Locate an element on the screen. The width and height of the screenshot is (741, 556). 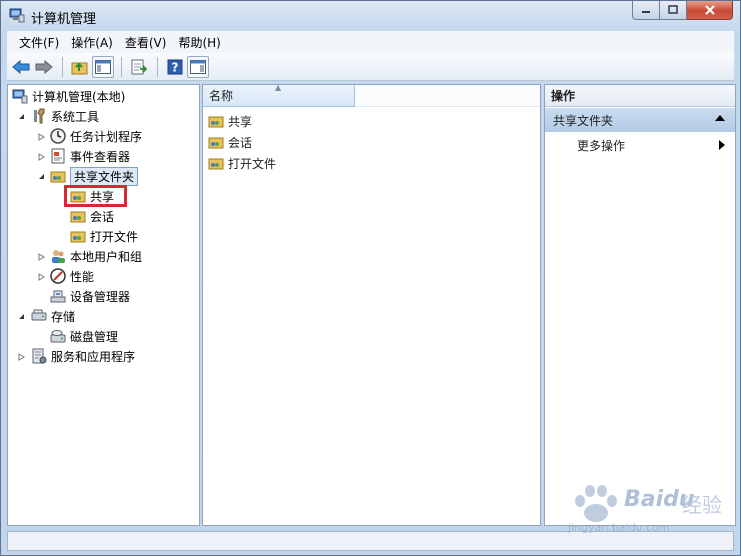
action-pane-icon is located at coordinates (198, 66).